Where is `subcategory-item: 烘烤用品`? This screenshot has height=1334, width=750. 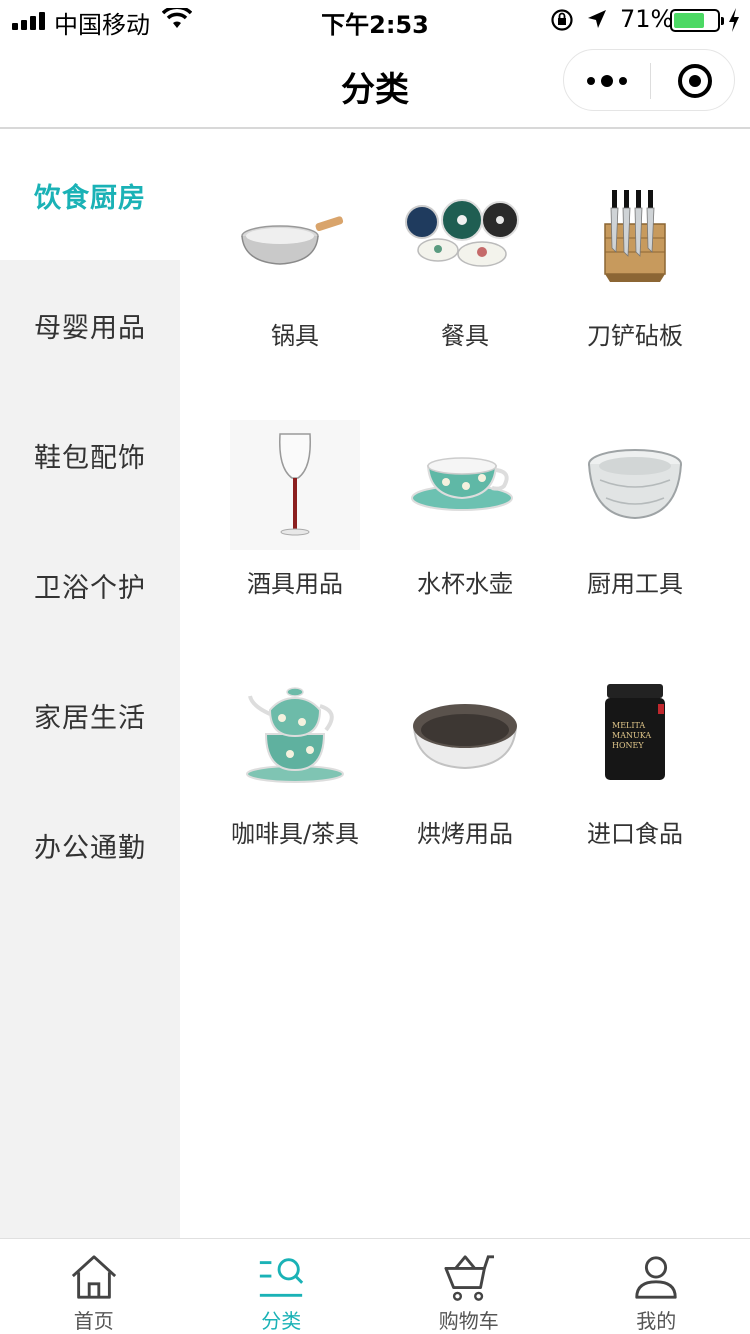 subcategory-item: 烘烤用品 is located at coordinates (465, 759).